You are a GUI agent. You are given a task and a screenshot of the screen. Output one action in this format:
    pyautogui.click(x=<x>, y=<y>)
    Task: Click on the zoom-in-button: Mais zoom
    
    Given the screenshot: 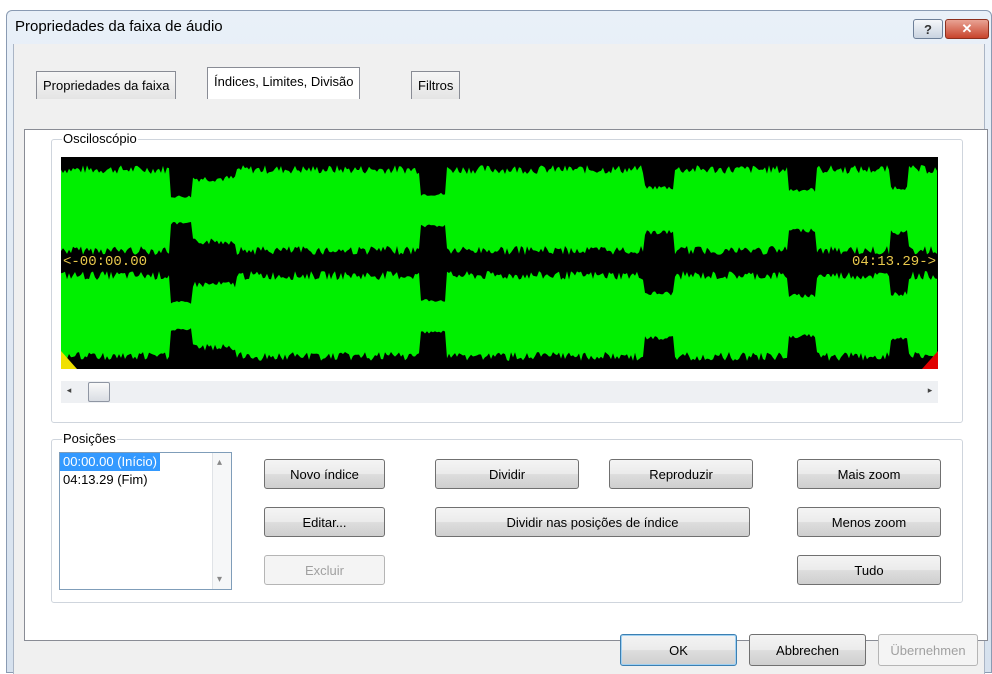 What is the action you would take?
    pyautogui.click(x=869, y=474)
    